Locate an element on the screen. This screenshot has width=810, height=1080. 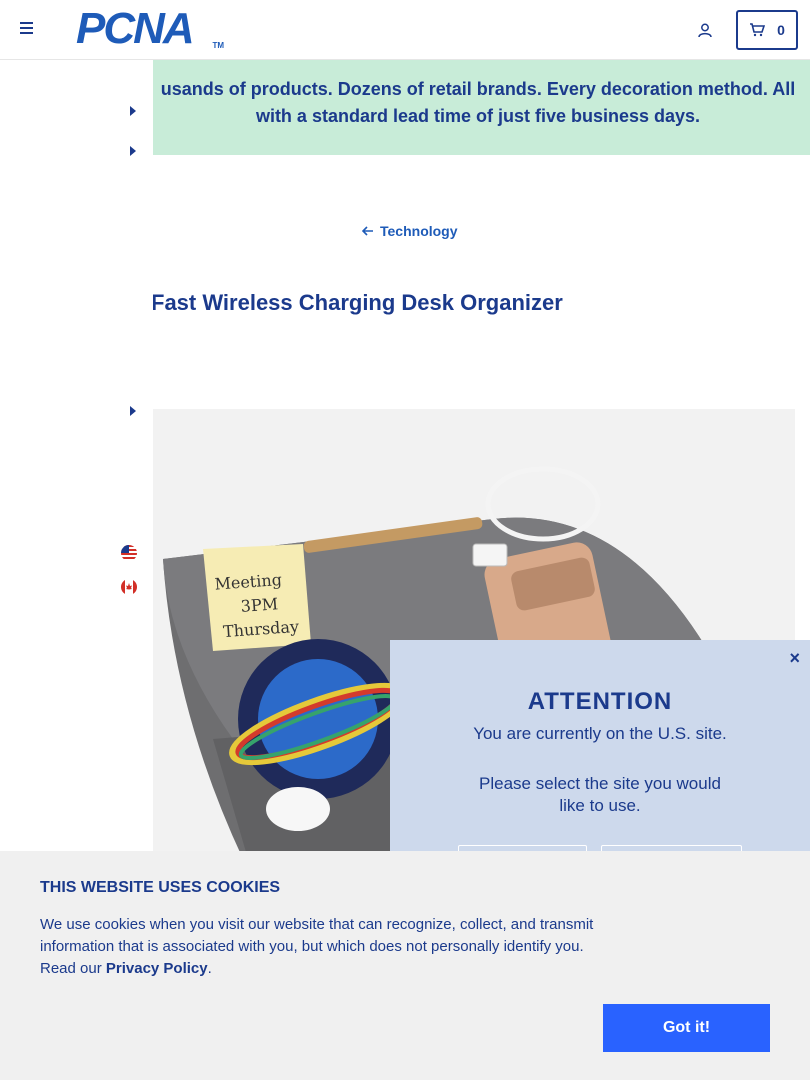
accept-cookies-button: Got it! is located at coordinates (686, 1028).